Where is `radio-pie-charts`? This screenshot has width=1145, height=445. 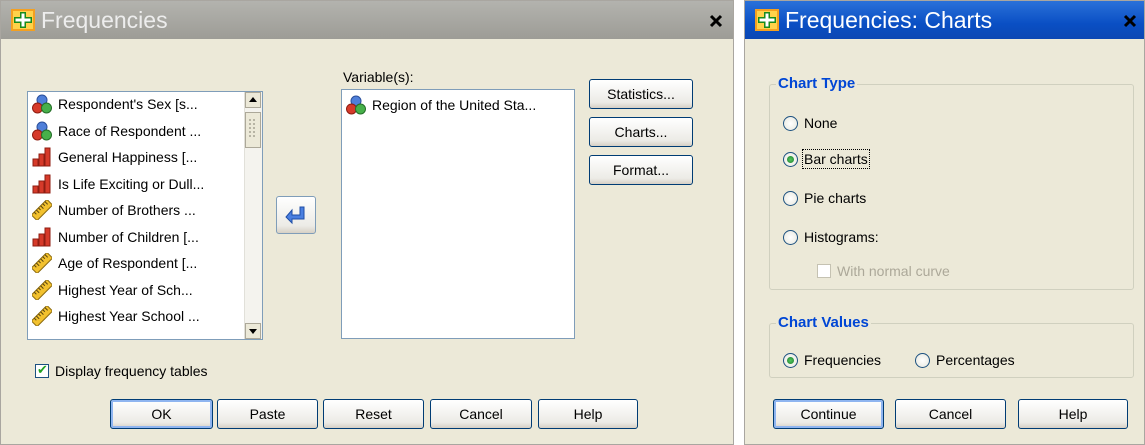
radio-pie-charts is located at coordinates (790, 198).